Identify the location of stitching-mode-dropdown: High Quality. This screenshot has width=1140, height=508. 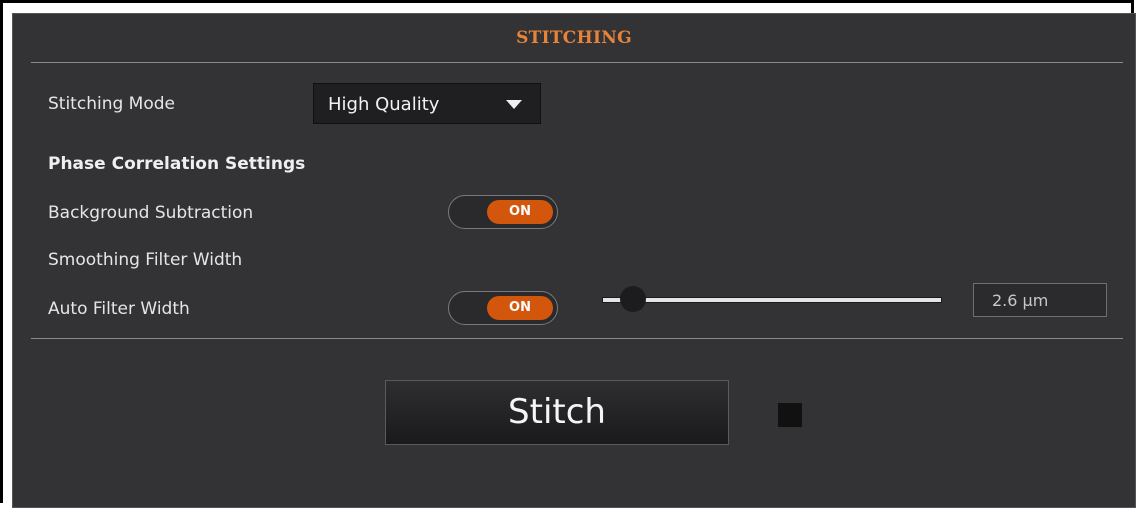
(427, 103).